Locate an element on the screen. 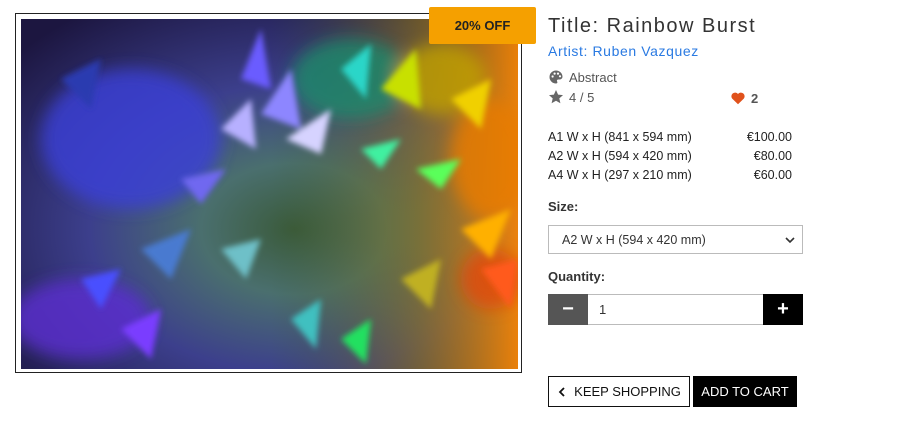 The height and width of the screenshot is (427, 910). chevron-left-icon is located at coordinates (561, 391).